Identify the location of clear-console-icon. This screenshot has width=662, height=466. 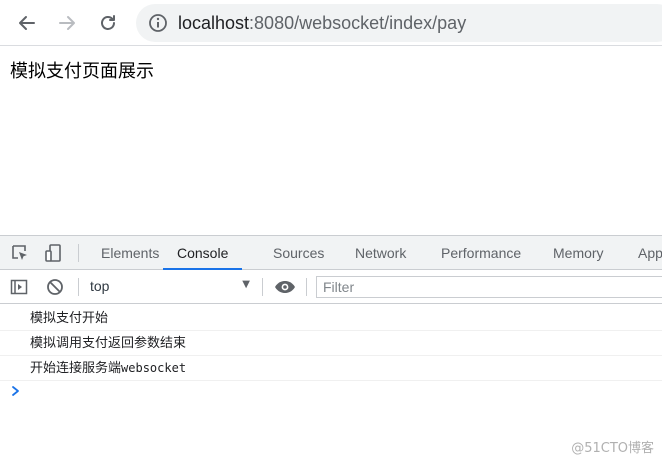
(55, 287).